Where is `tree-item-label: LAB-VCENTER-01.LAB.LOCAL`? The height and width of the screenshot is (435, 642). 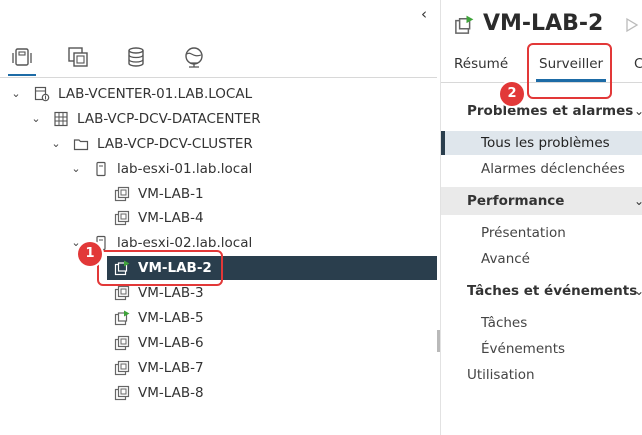
tree-item-label: LAB-VCENTER-01.LAB.LOCAL is located at coordinates (155, 94).